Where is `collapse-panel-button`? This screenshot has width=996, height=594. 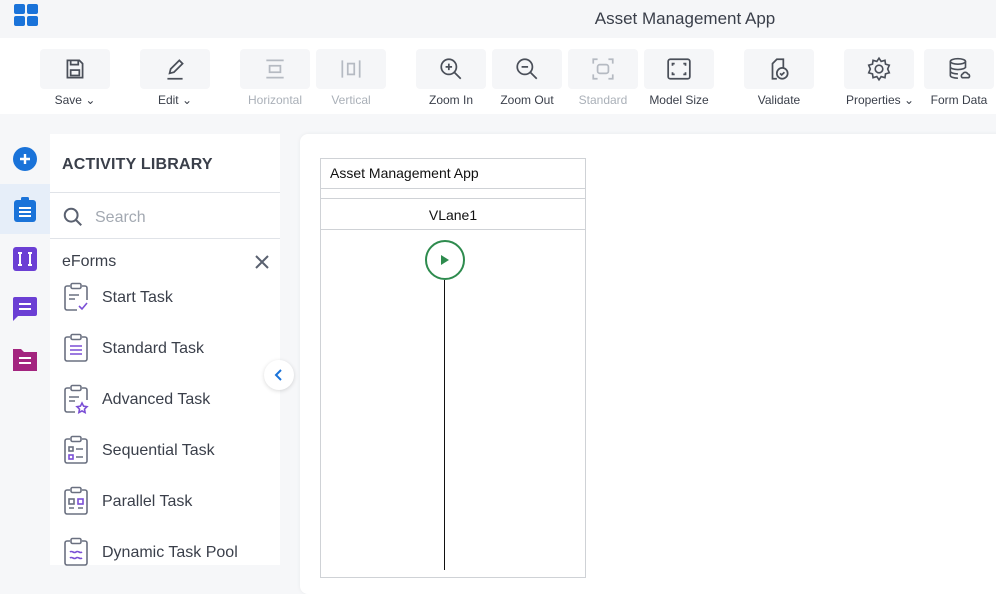
collapse-panel-button is located at coordinates (279, 375).